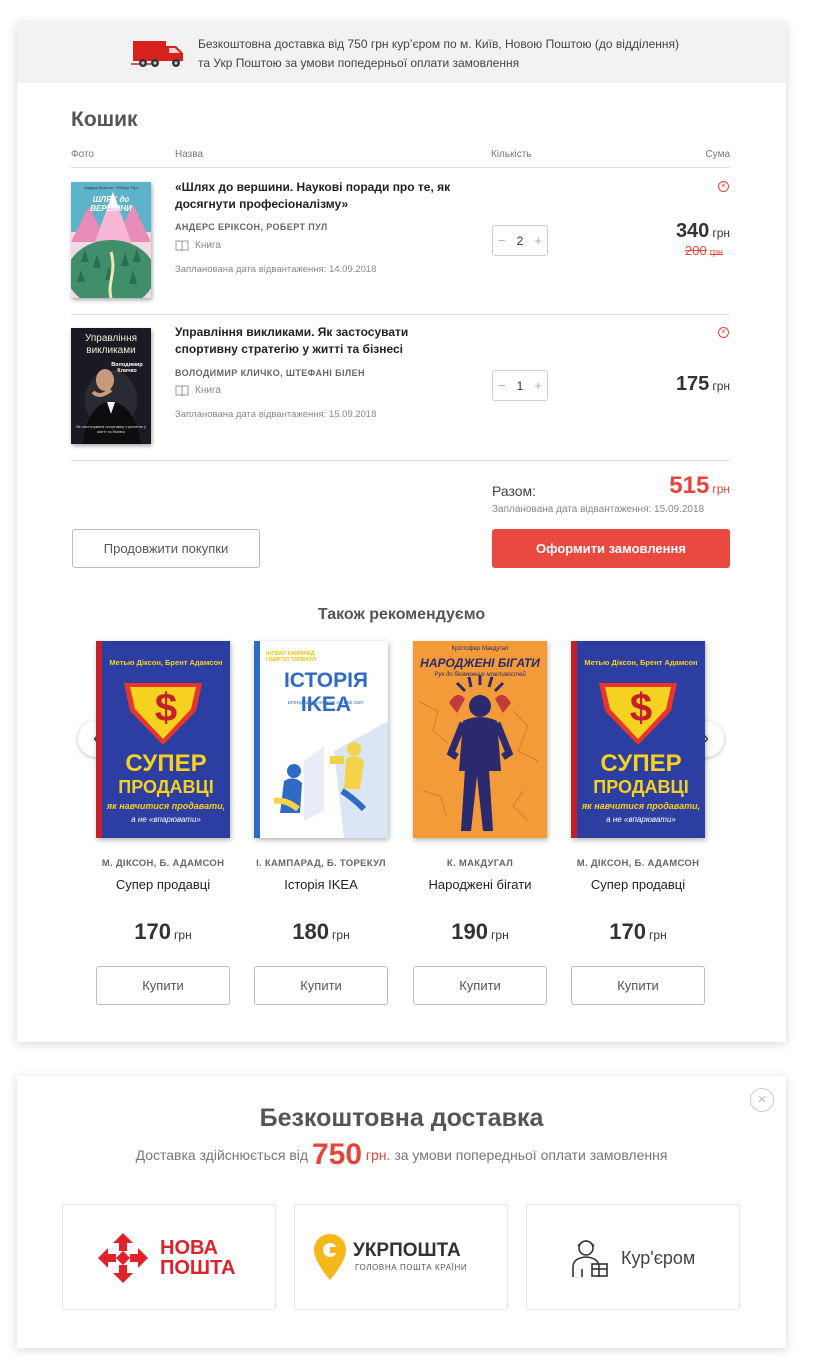 The image size is (817, 1365). What do you see at coordinates (321, 863) in the screenshot?
I see `reco-authors: І. КАМПАРАД, Б. ТОРЕКУЛ` at bounding box center [321, 863].